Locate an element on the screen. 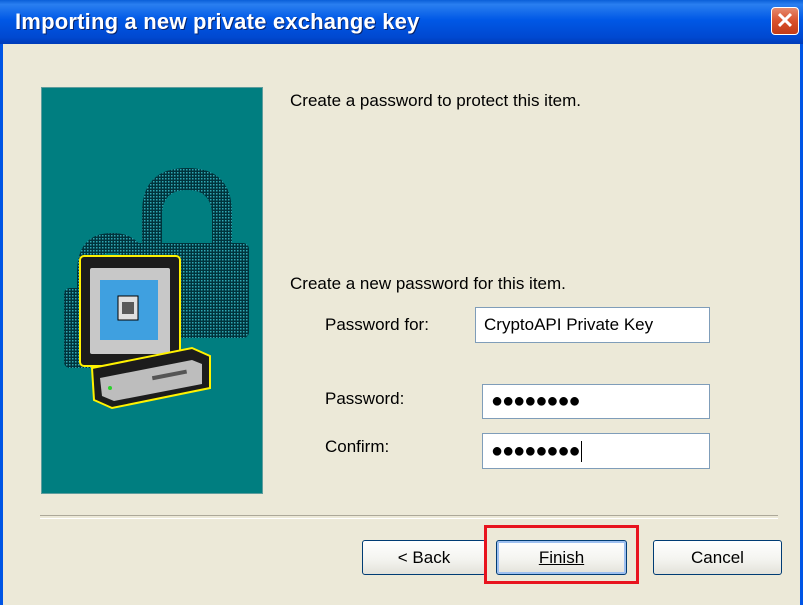 This screenshot has width=803, height=605. cancel-button: Cancel is located at coordinates (717, 557).